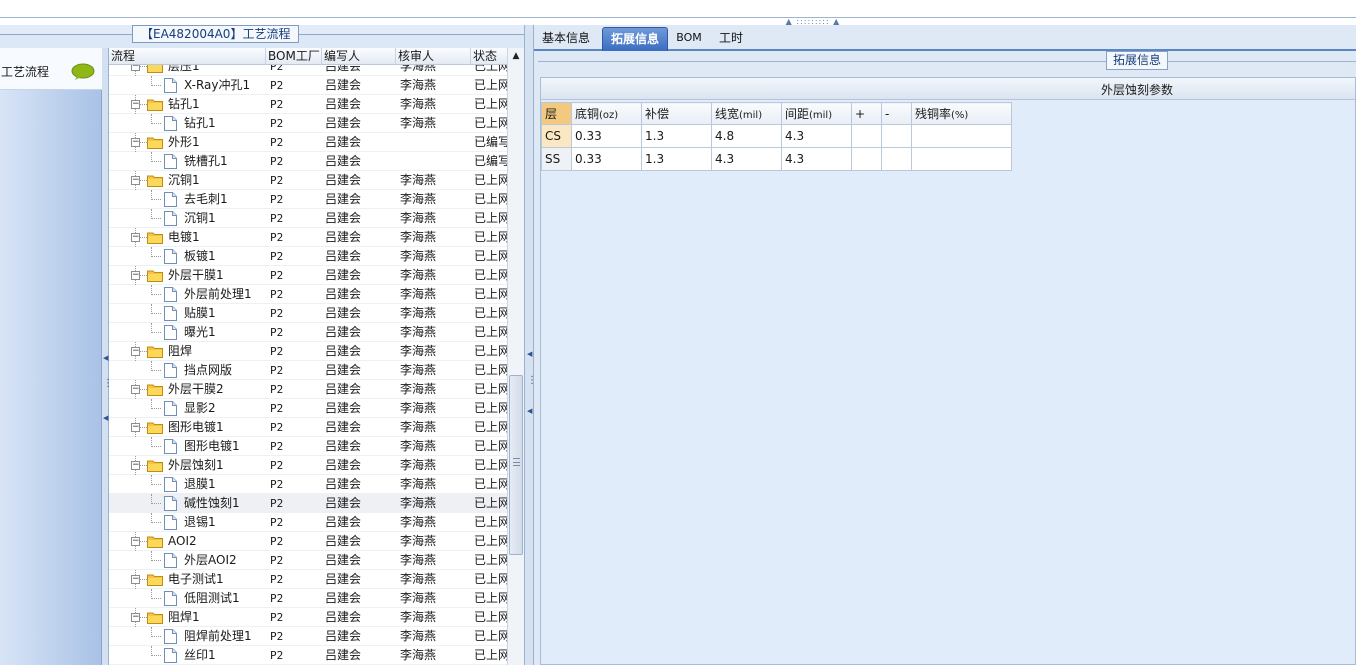 This screenshot has height=665, width=1356. What do you see at coordinates (308, 655) in the screenshot?
I see `table-row: 丝印1 P2 吕建会 李海燕 已上网` at bounding box center [308, 655].